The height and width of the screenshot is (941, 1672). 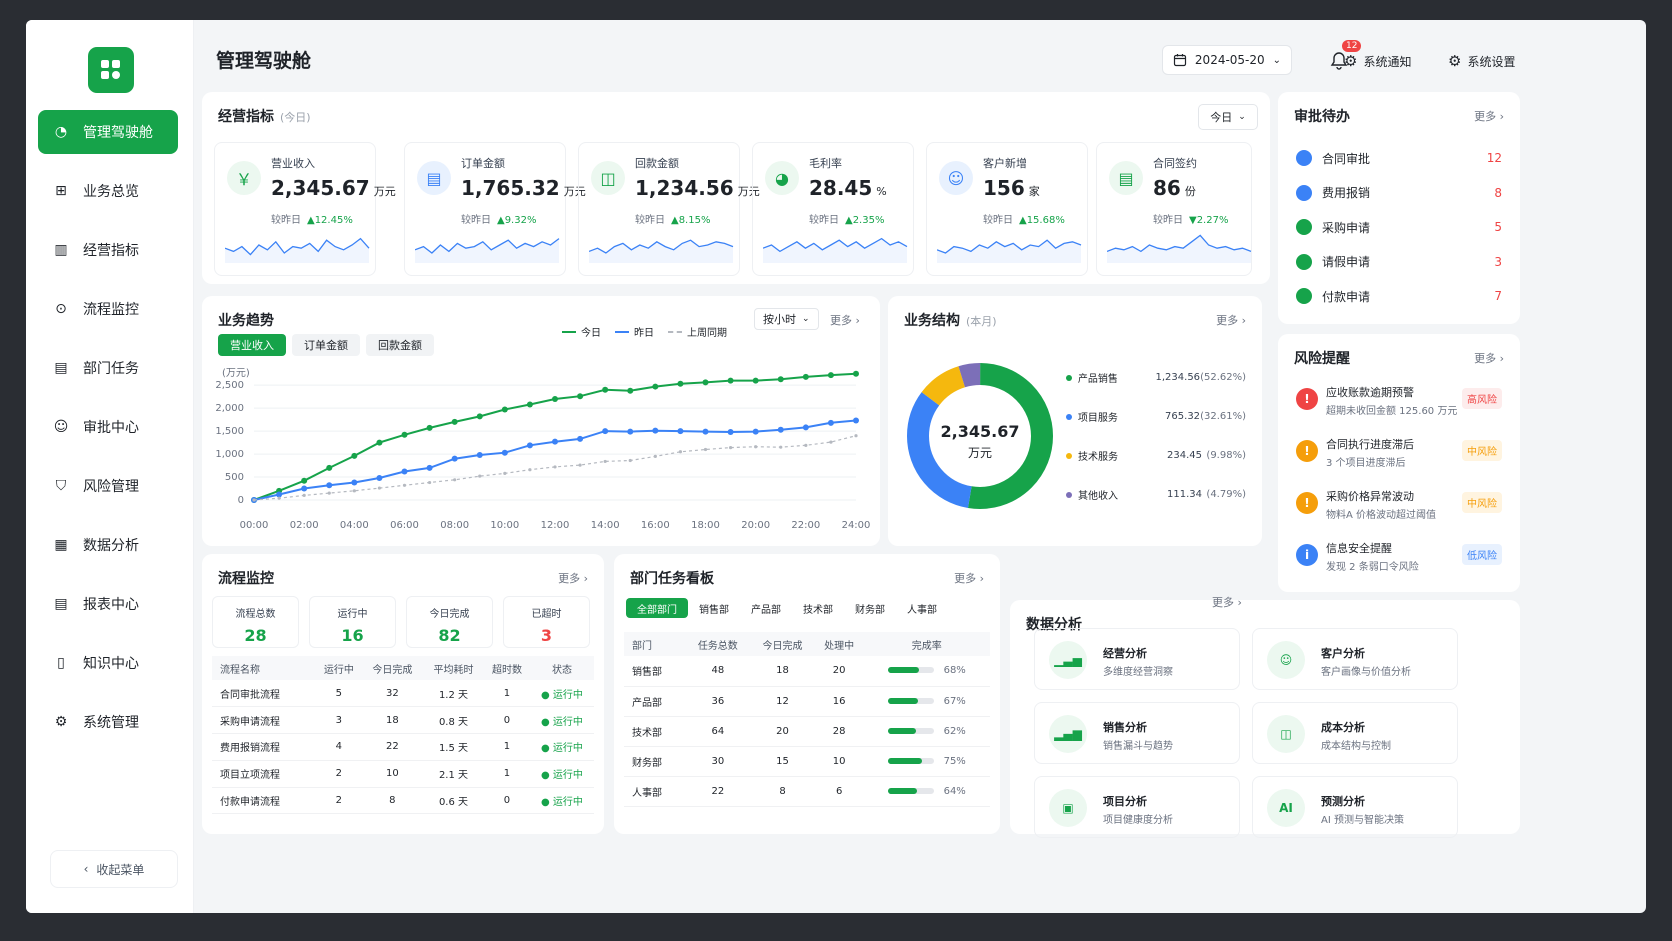 I want to click on sidebar-item-8: ▤ 报表中心, so click(x=108, y=604).